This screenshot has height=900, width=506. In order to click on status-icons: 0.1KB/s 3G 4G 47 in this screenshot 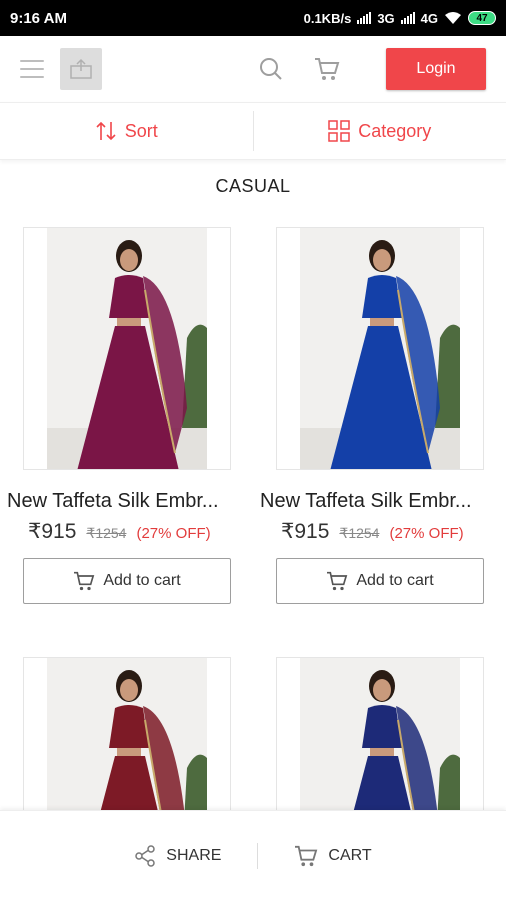, I will do `click(400, 18)`.